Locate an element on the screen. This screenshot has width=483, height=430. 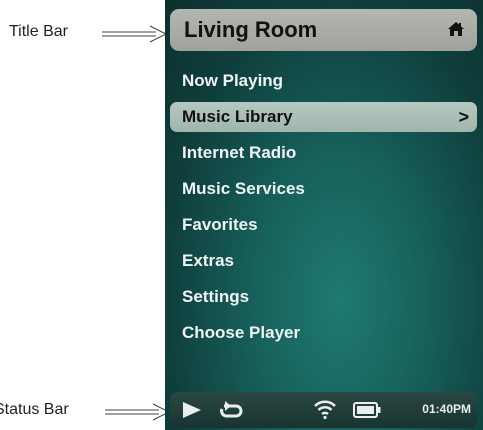
wifi-icon is located at coordinates (325, 410).